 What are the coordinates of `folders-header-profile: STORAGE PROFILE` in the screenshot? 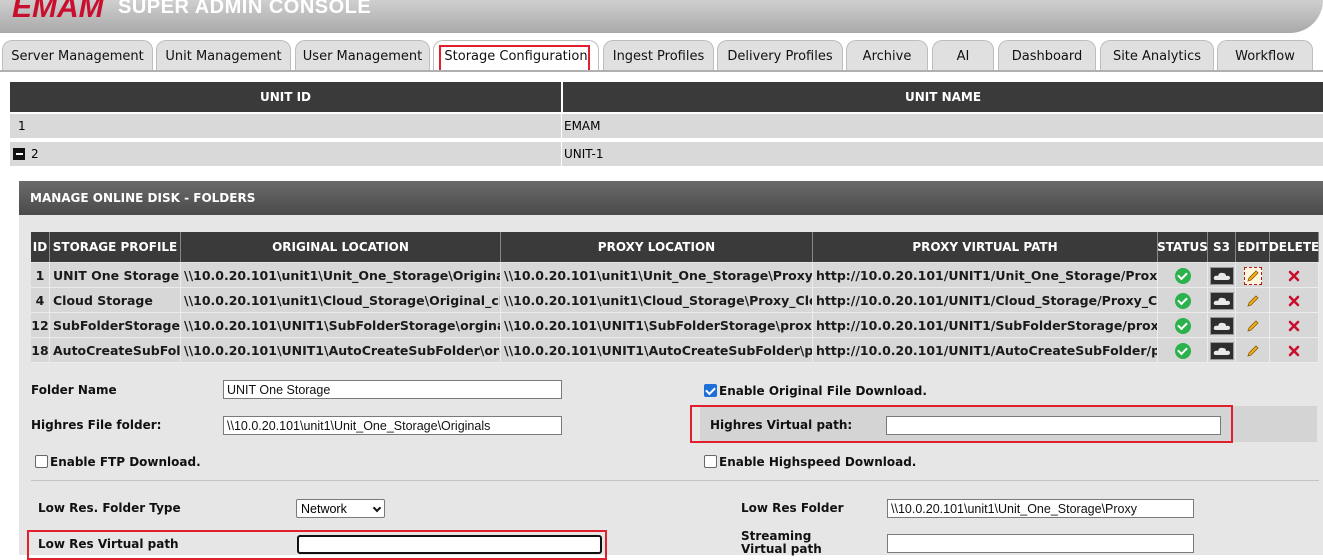 It's located at (115, 247).